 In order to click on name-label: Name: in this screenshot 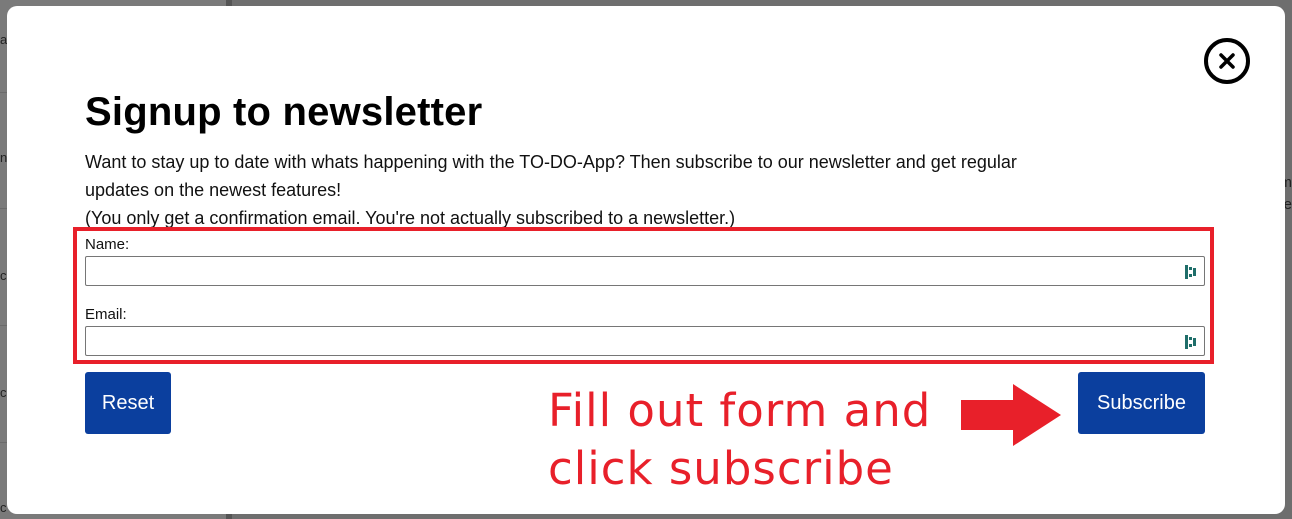, I will do `click(107, 244)`.